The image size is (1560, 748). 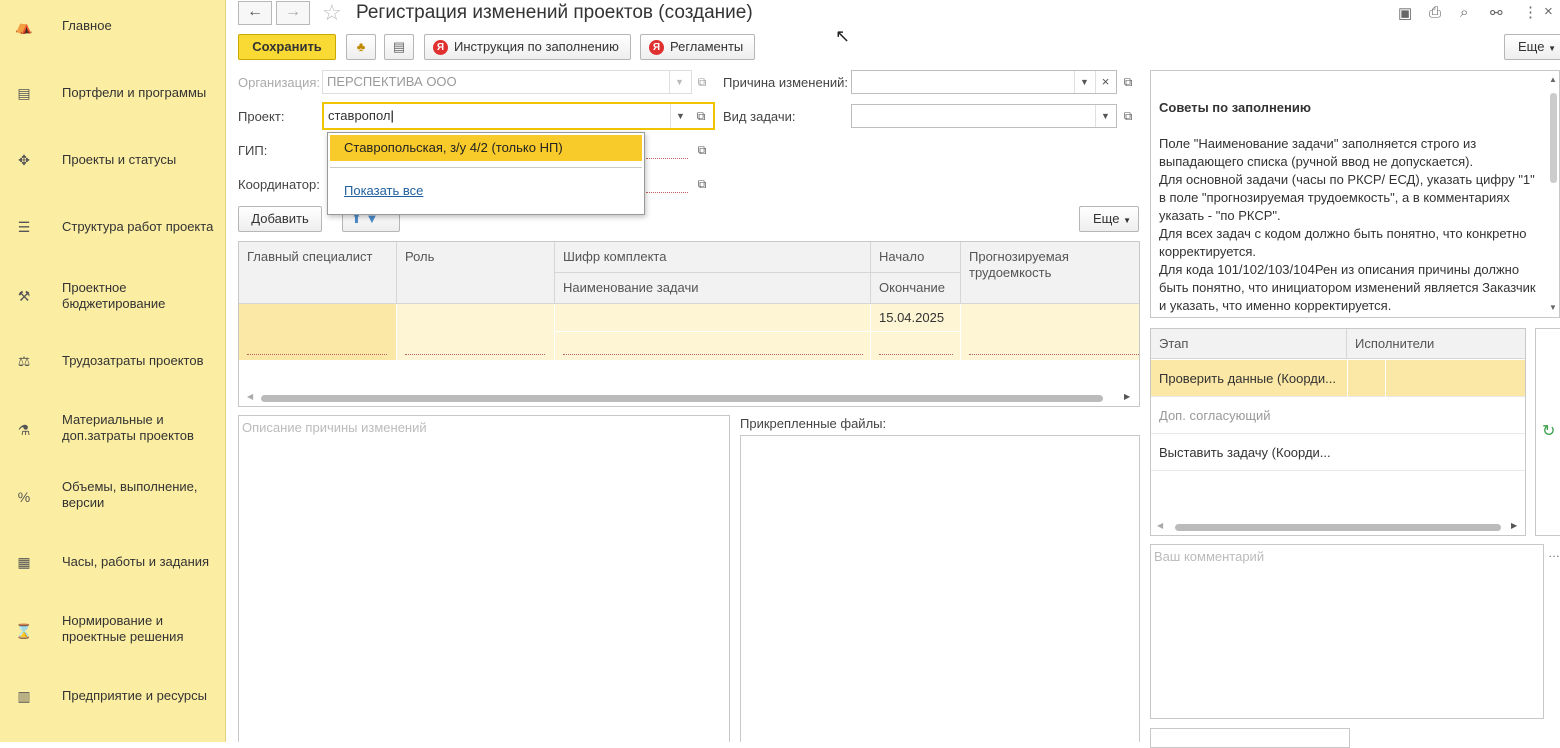 I want to click on mouse-cursor-icon: ↖, so click(x=843, y=36).